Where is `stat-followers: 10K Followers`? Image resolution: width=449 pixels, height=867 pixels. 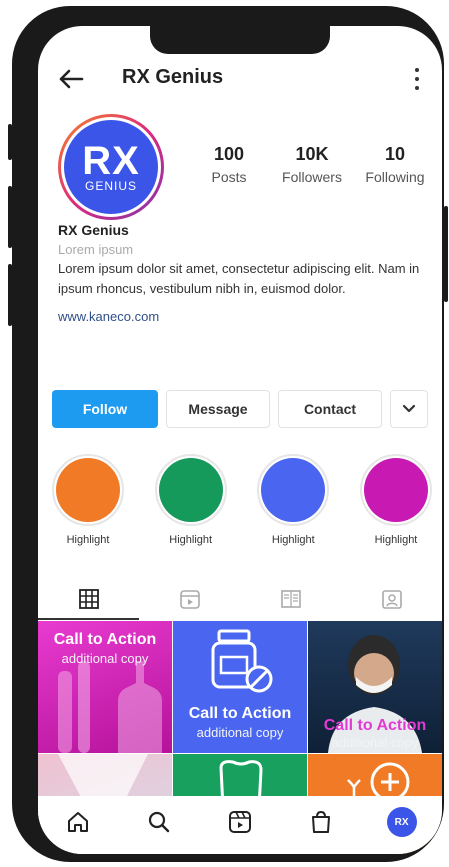 stat-followers: 10K Followers is located at coordinates (312, 164).